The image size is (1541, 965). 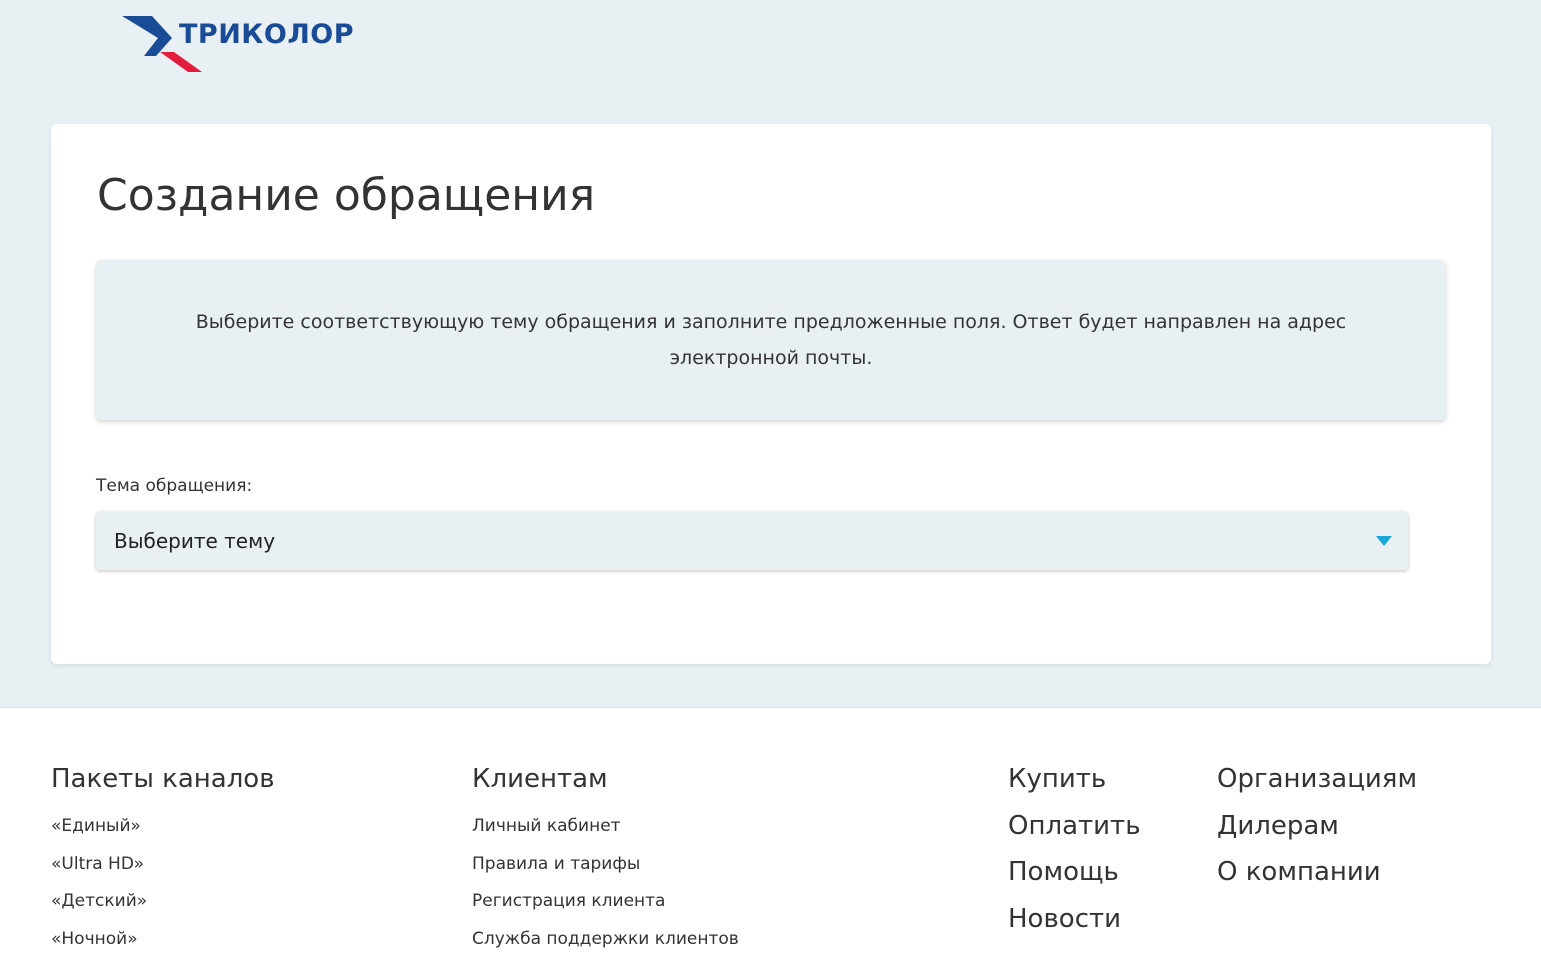 What do you see at coordinates (163, 835) in the screenshot?
I see `footer-link-package: «Единый»` at bounding box center [163, 835].